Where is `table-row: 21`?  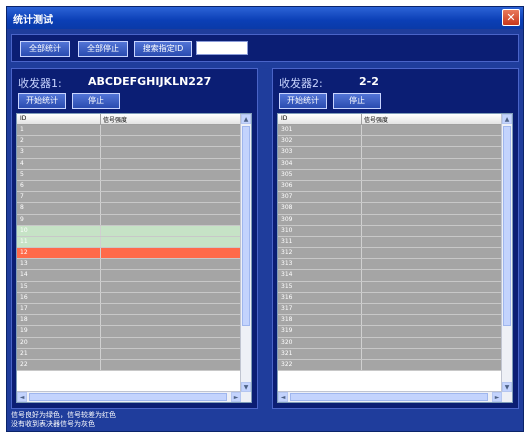
table-row: 21 is located at coordinates (129, 354).